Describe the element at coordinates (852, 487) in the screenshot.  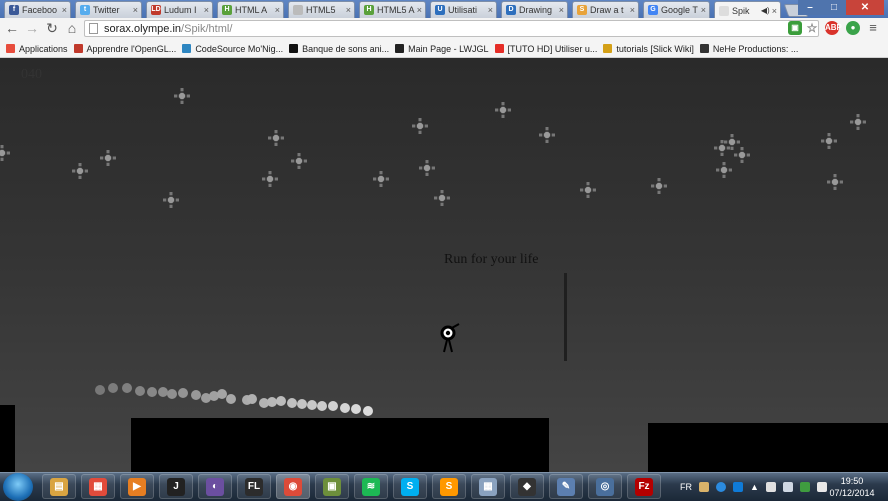
I see `system-clock: 19:50 07/12/2014` at that location.